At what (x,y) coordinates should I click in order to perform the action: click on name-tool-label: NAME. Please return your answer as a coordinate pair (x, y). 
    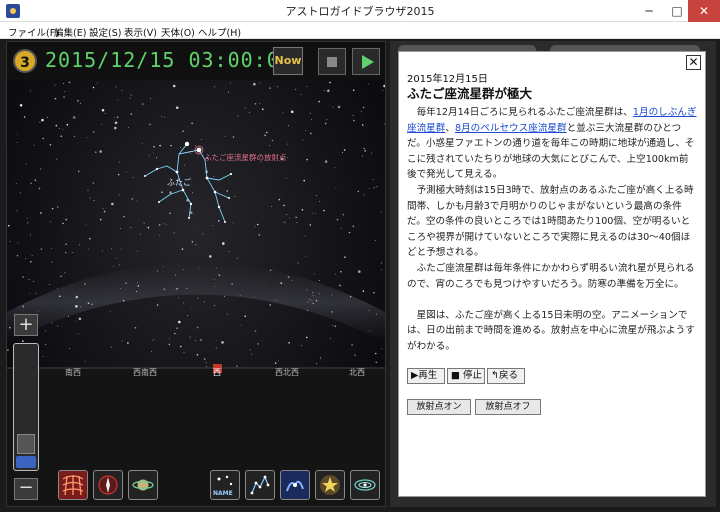
    Looking at the image, I should click on (223, 493).